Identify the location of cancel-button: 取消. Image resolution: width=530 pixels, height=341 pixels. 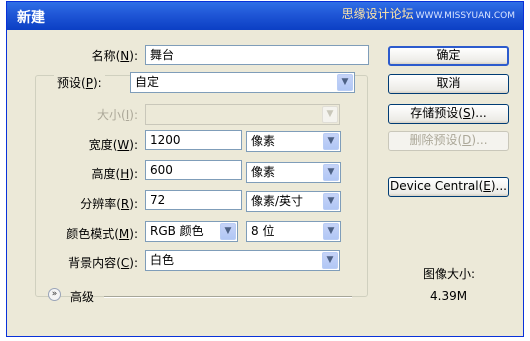
(448, 84).